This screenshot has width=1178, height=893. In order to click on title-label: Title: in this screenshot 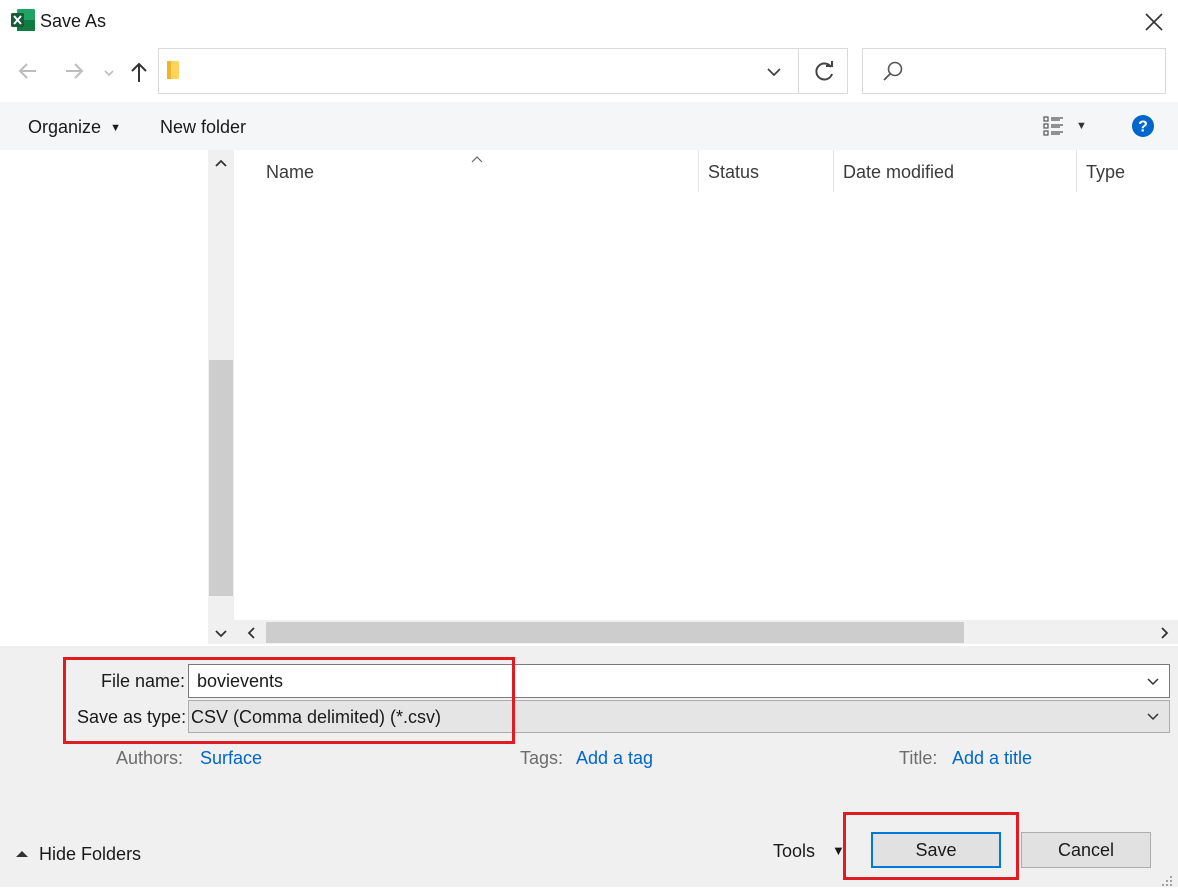, I will do `click(918, 758)`.